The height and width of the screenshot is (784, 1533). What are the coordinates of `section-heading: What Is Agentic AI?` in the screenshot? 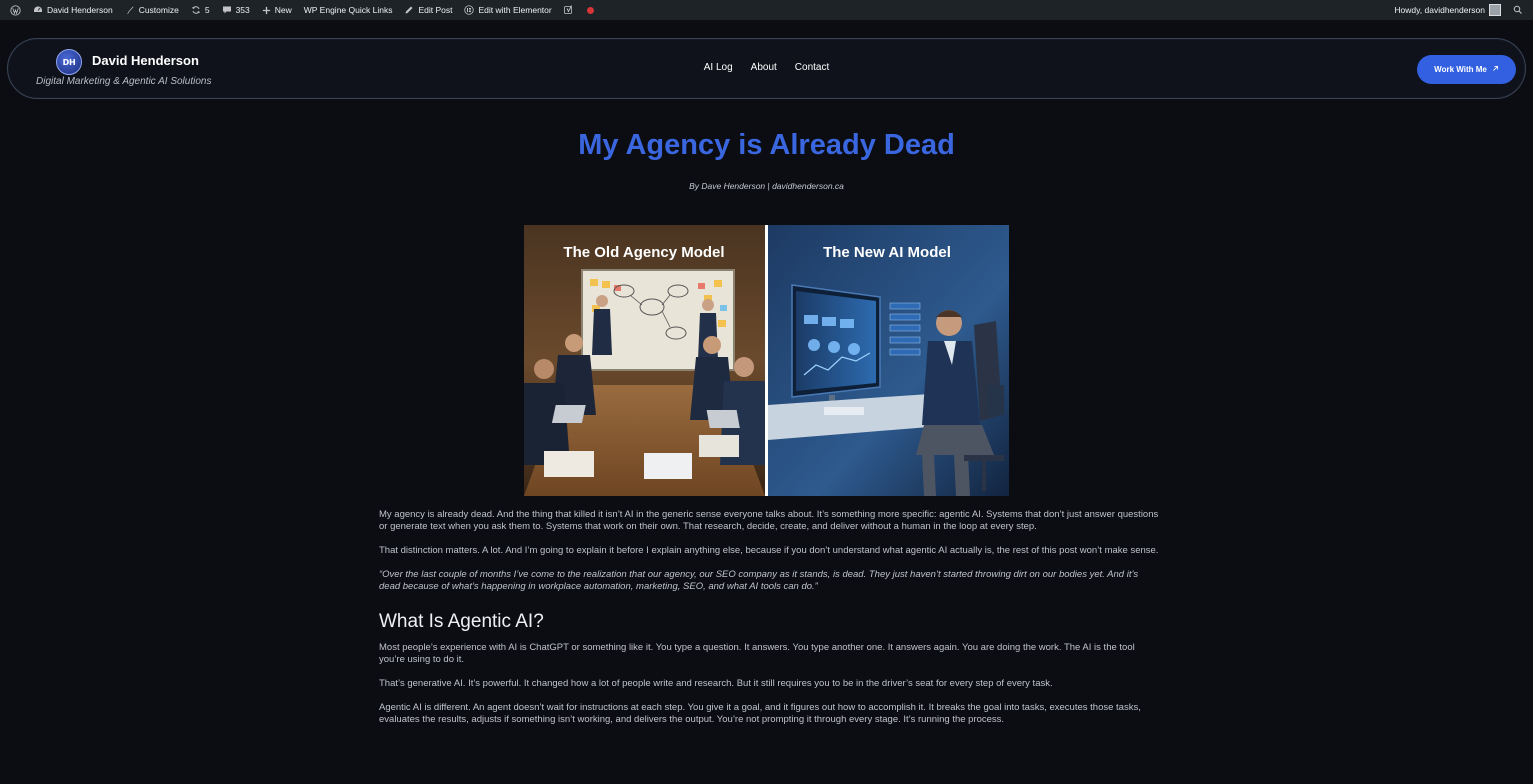 It's located at (461, 621).